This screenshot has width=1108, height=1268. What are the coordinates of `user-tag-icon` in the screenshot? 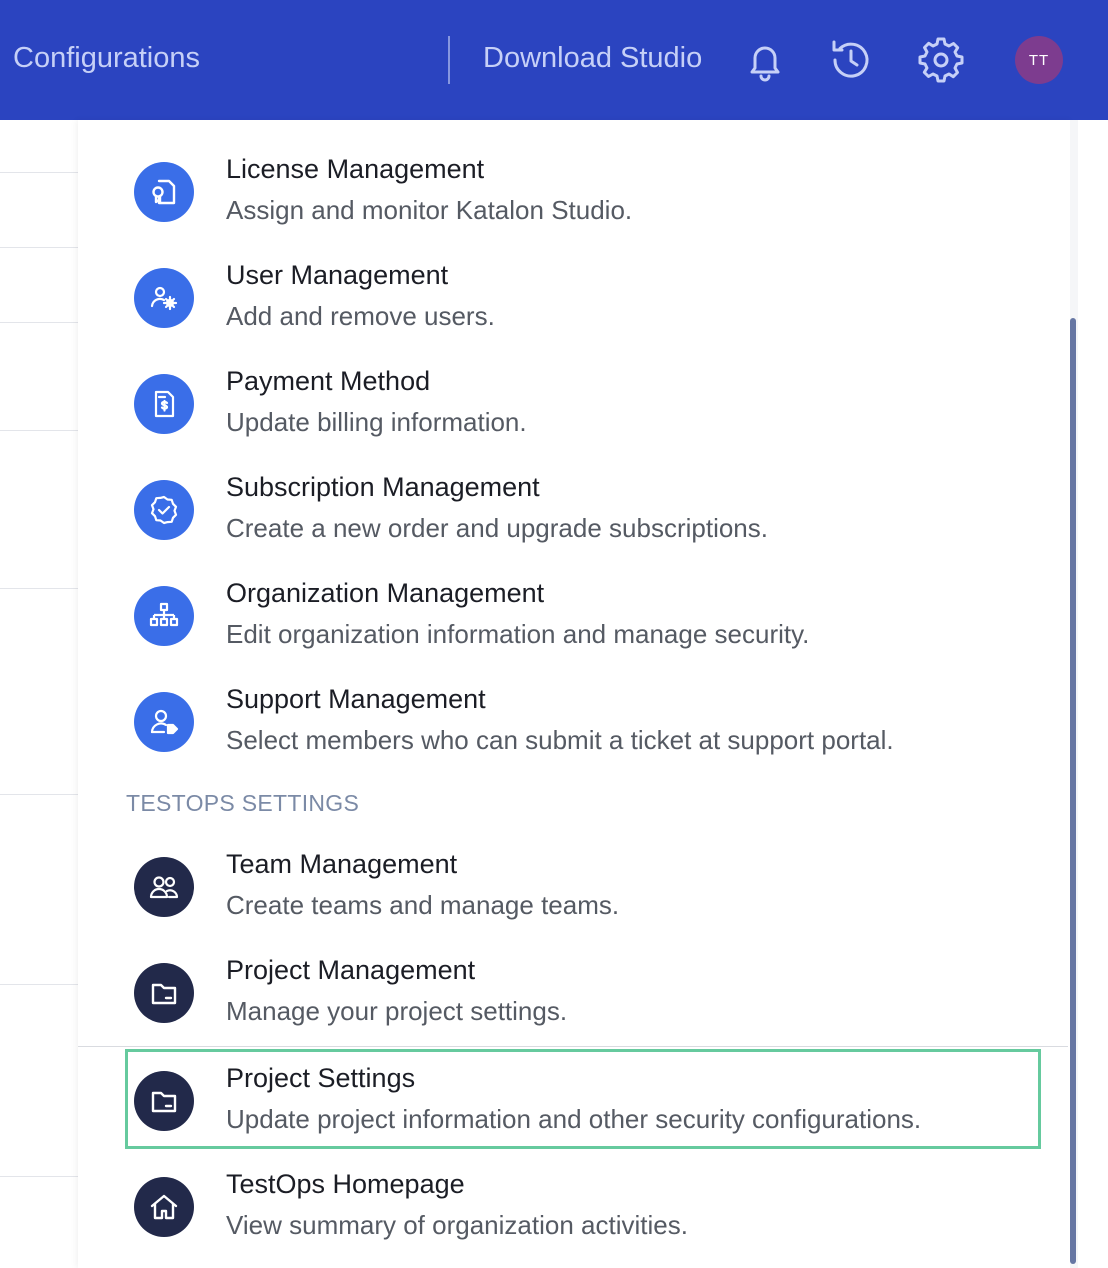 It's located at (164, 722).